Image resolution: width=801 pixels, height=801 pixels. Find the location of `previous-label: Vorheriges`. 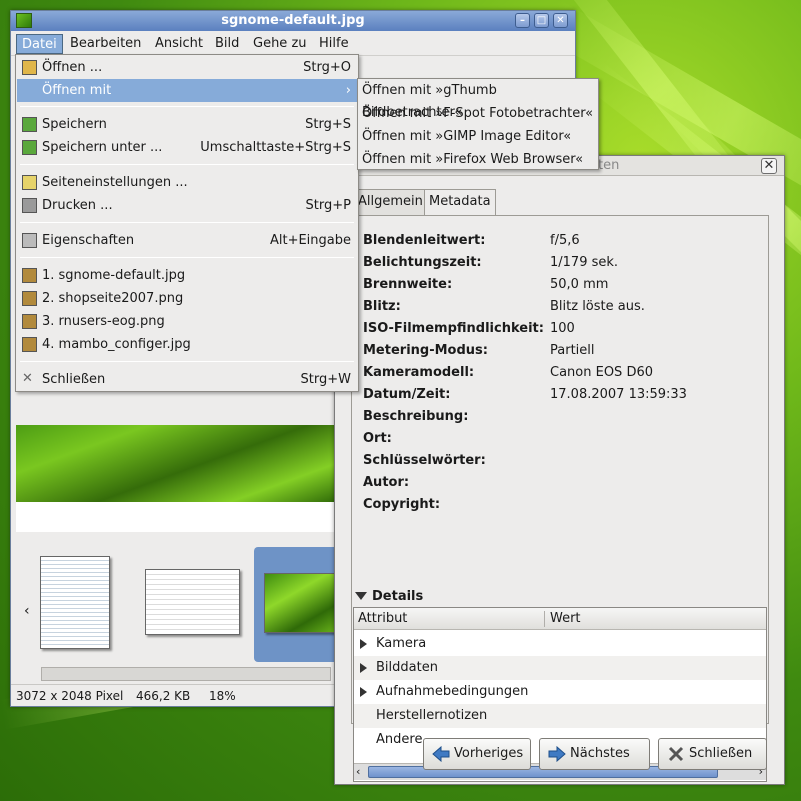

previous-label: Vorheriges is located at coordinates (489, 753).